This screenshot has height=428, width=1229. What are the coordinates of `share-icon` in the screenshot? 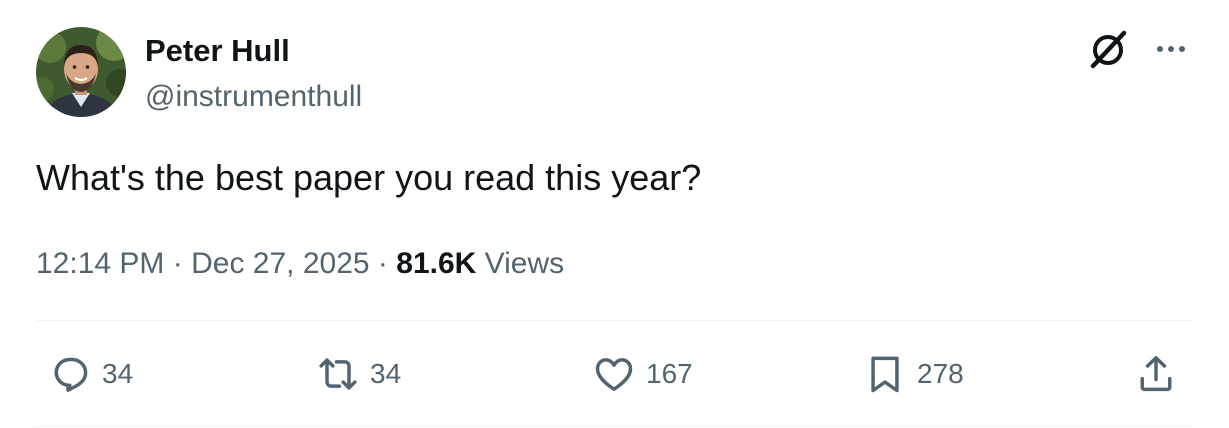 It's located at (1156, 374).